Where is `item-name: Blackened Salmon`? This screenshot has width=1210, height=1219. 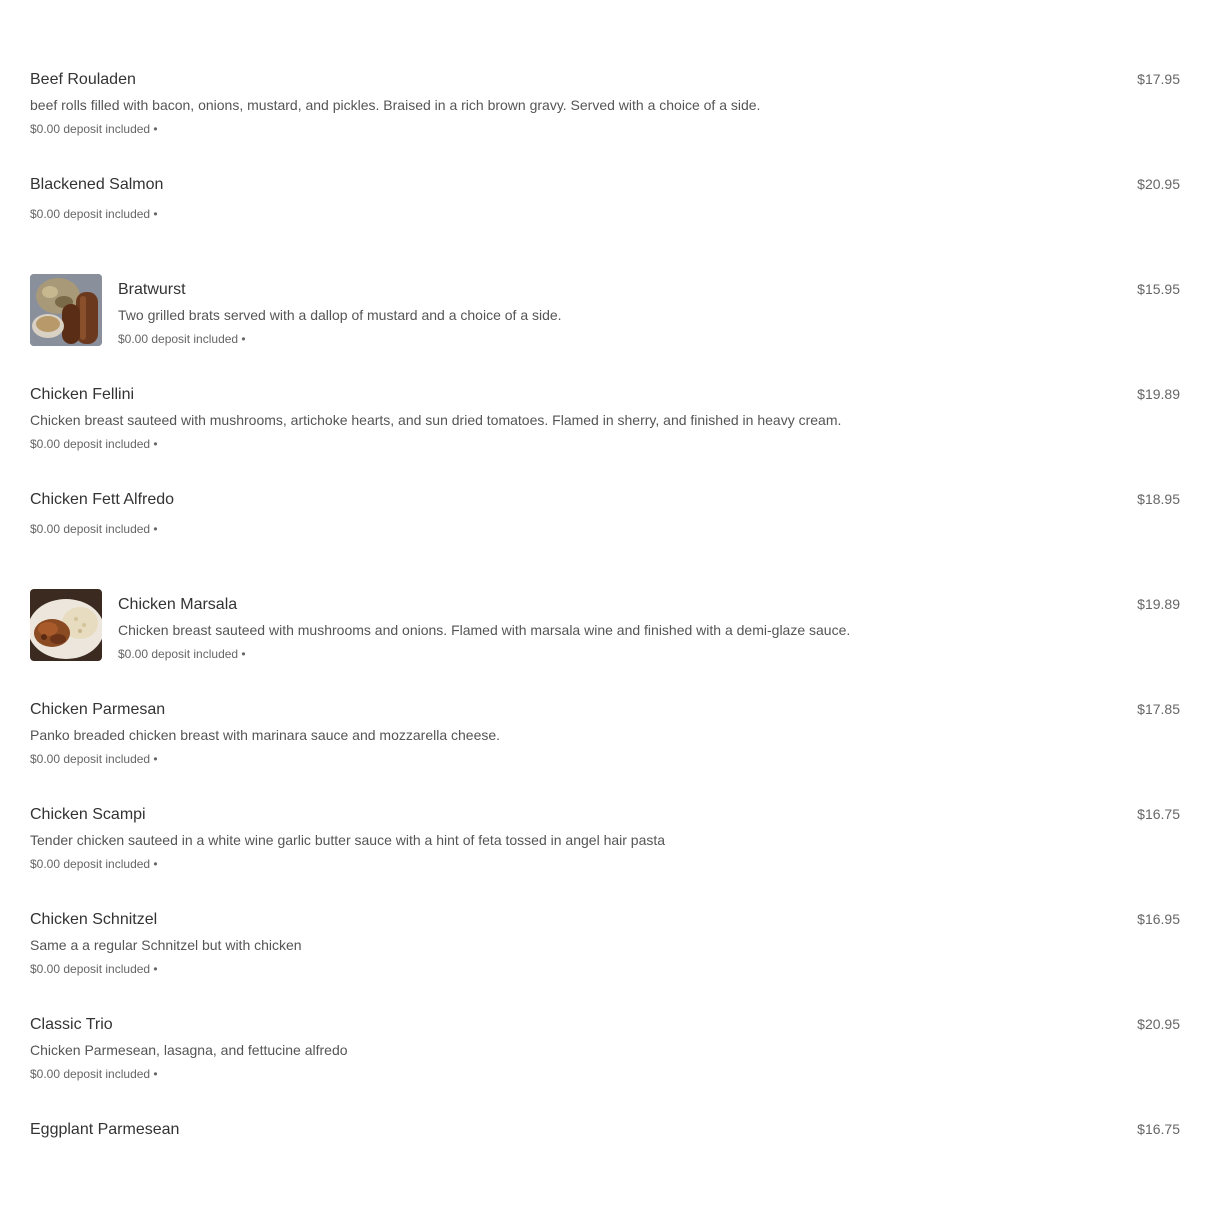 item-name: Blackened Salmon is located at coordinates (545, 185).